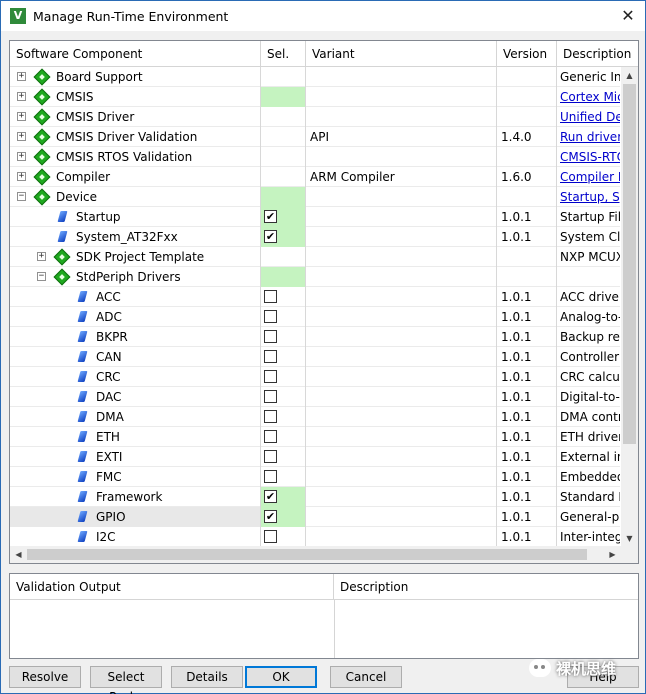  What do you see at coordinates (135, 217) in the screenshot?
I see `component-name-cell: Startup` at bounding box center [135, 217].